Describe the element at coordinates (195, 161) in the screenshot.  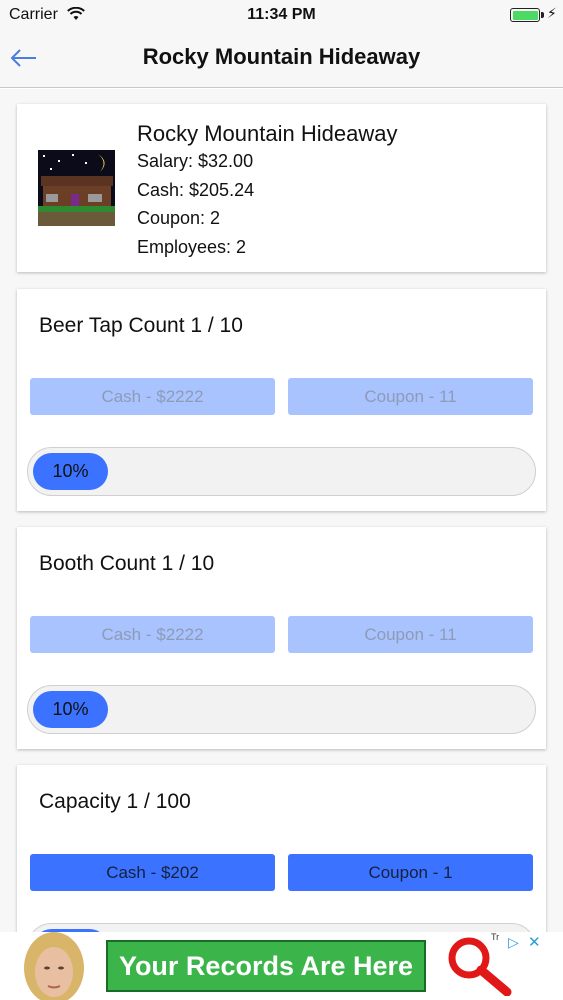
I see `salary-label: Salary: $32.00` at that location.